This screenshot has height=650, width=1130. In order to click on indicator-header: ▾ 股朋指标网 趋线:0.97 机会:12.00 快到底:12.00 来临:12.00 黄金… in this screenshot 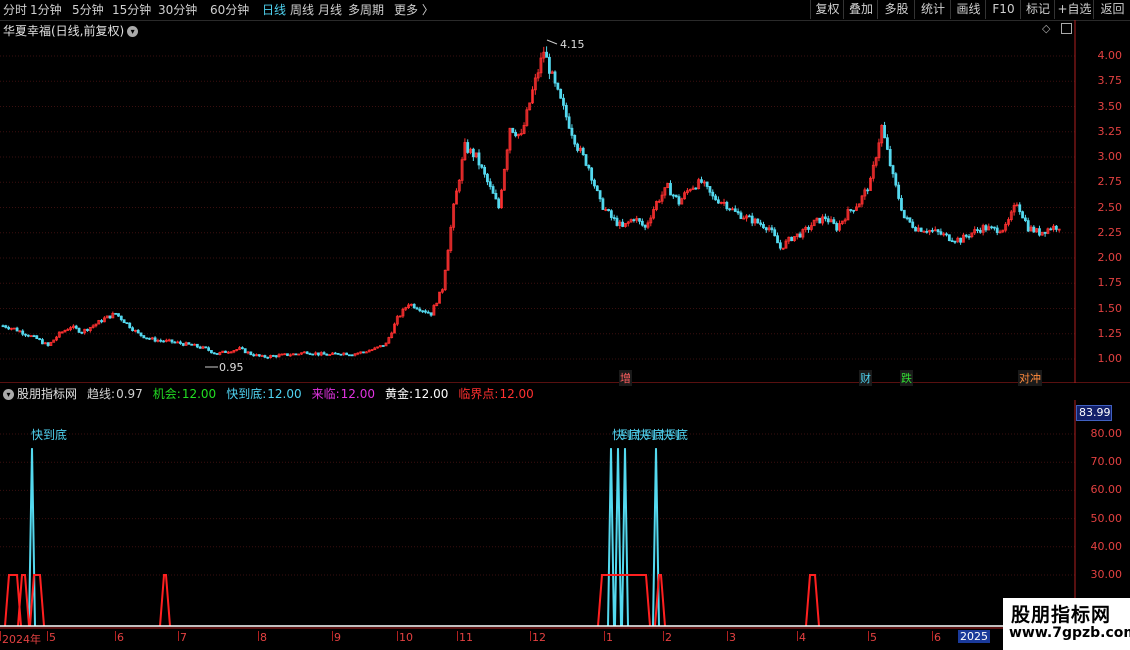, I will do `click(537, 393)`.